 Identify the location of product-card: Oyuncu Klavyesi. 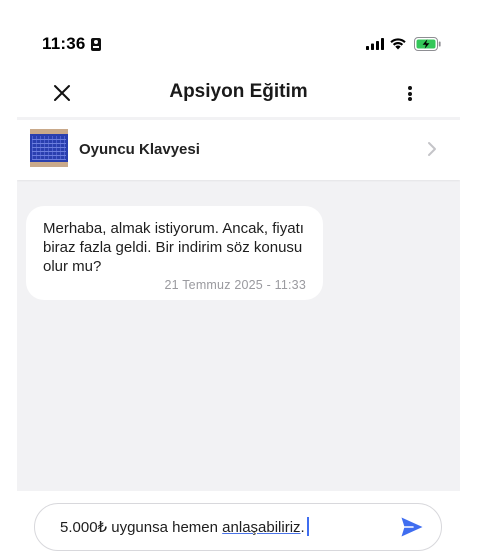
(238, 150).